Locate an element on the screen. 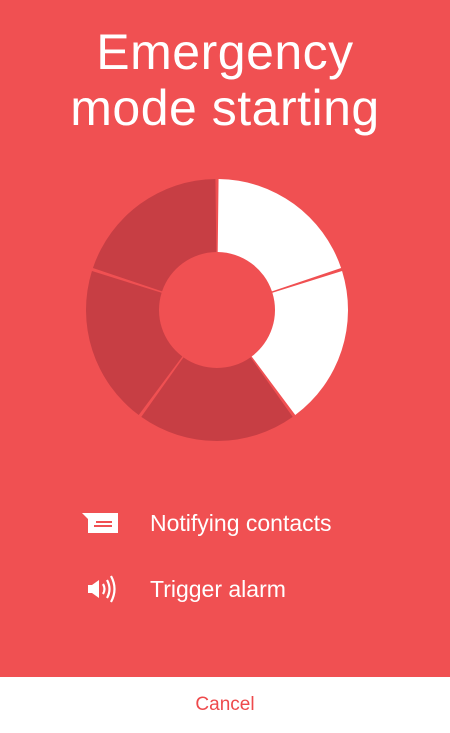 The height and width of the screenshot is (733, 450). cancel-button: Cancel is located at coordinates (224, 705).